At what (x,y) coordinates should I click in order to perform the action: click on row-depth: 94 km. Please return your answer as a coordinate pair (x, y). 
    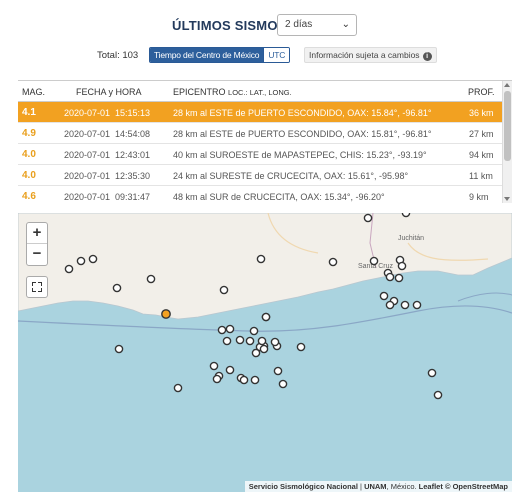
    Looking at the image, I should click on (481, 155).